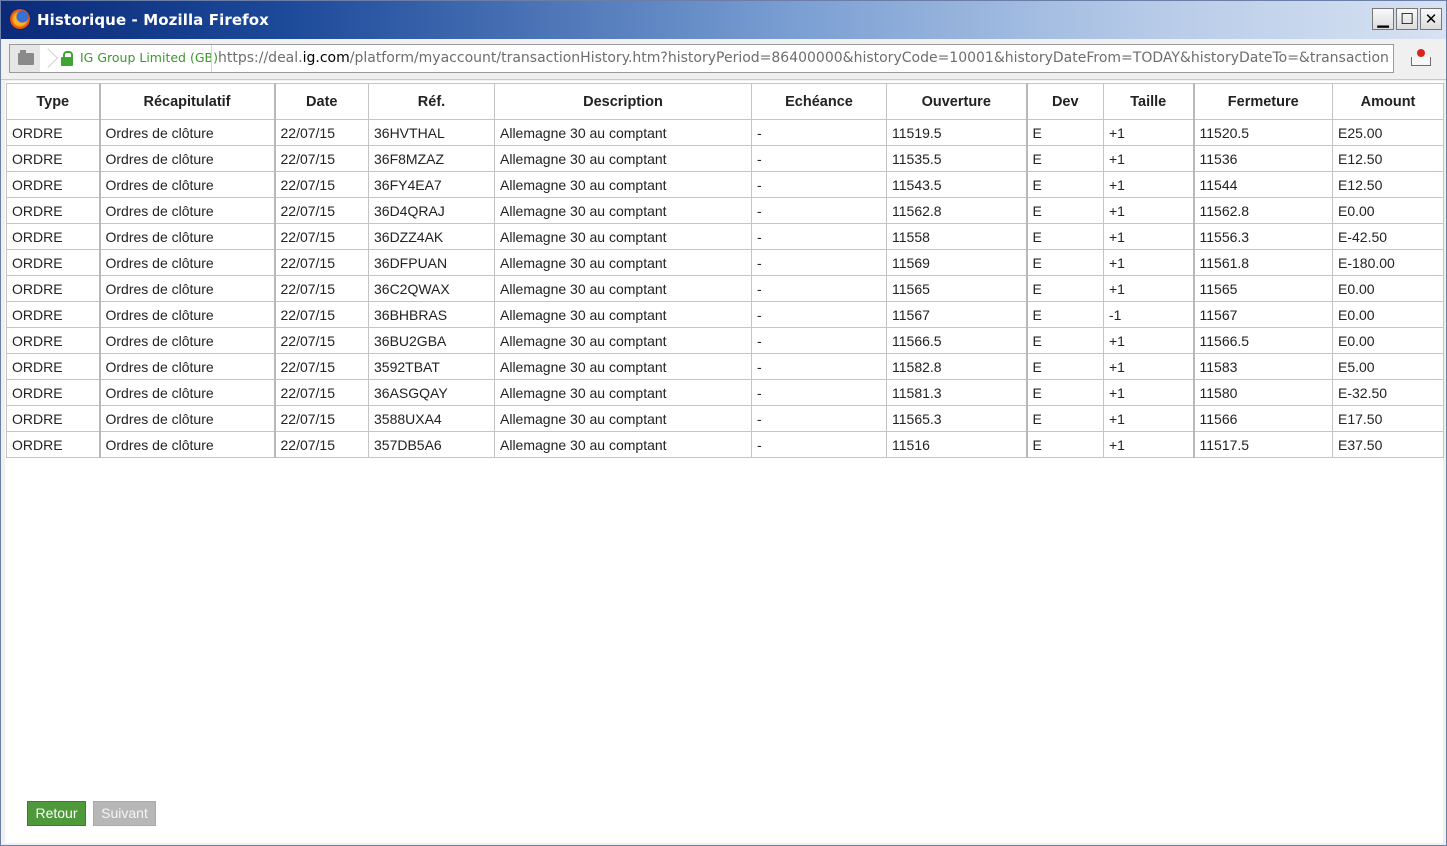  I want to click on lock-icon, so click(67, 58).